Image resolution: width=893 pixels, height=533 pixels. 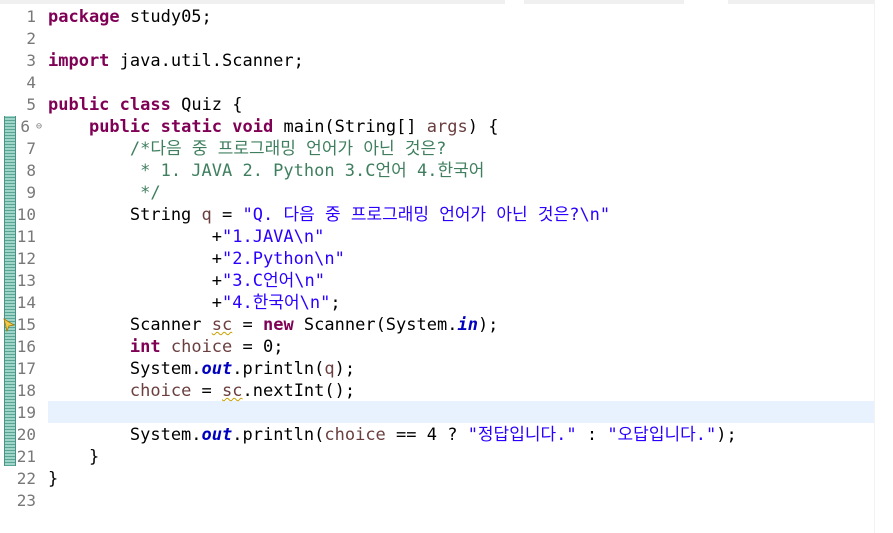 What do you see at coordinates (31, 16) in the screenshot?
I see `line-number: 1` at bounding box center [31, 16].